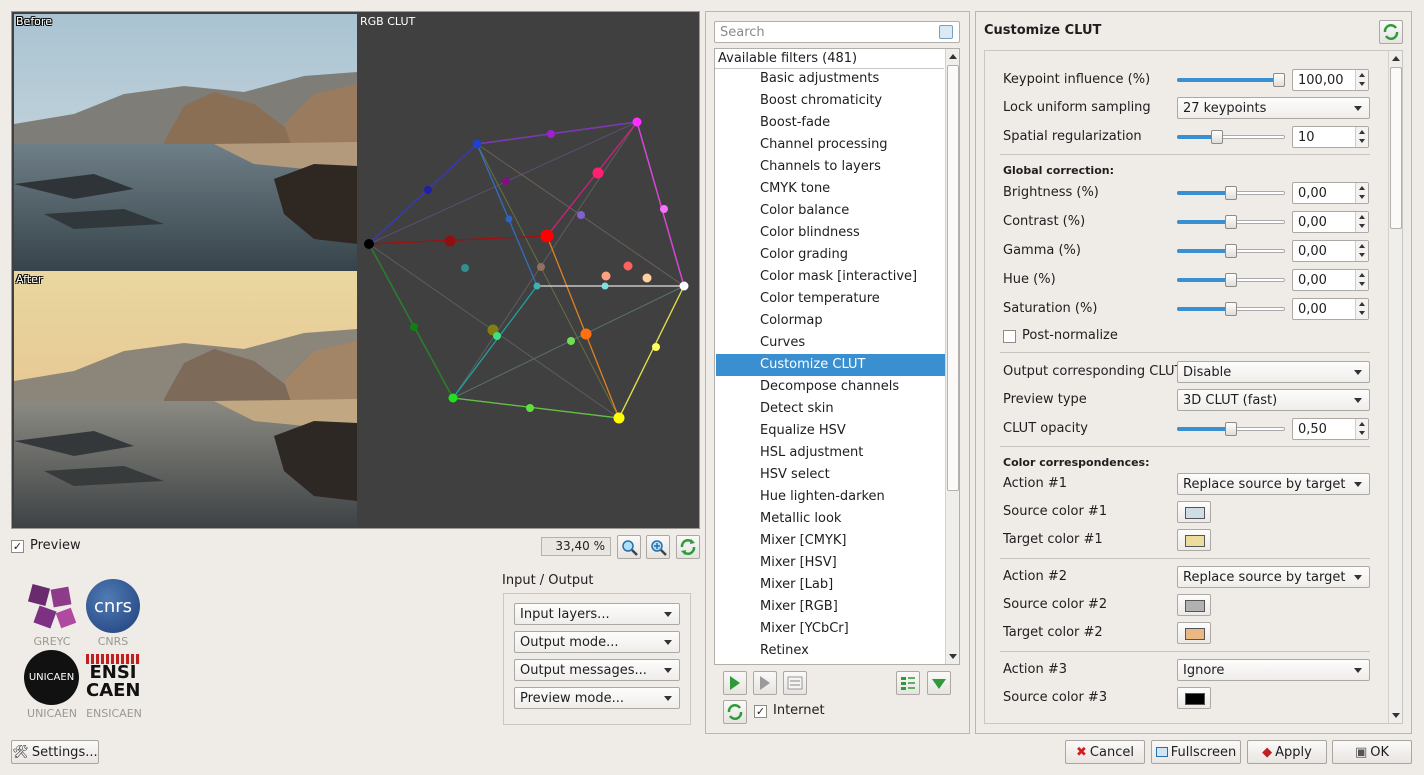 This screenshot has height=775, width=1424. What do you see at coordinates (830, 343) in the screenshot?
I see `filter-item: Curves` at bounding box center [830, 343].